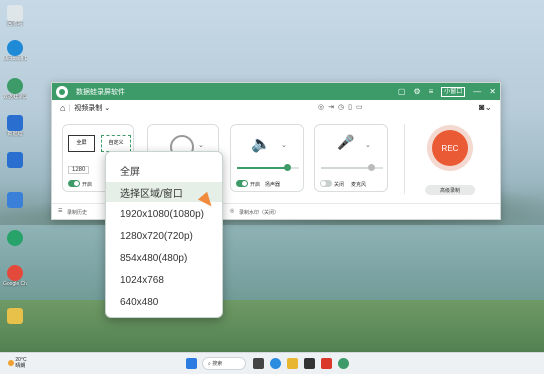 This screenshot has width=544, height=374. Describe the element at coordinates (116, 143) in the screenshot. I see `custom-area-option: 自定义` at that location.